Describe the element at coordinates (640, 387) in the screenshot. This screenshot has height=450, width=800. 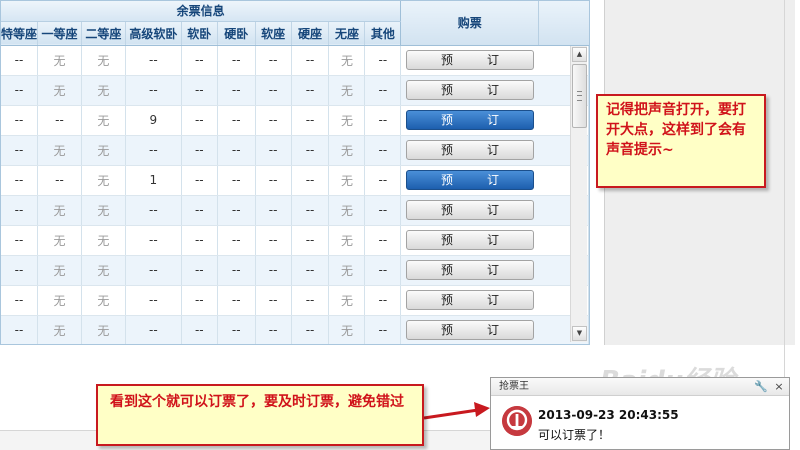
I see `notification-titlebar: 抢票王 🔧 ×` at that location.